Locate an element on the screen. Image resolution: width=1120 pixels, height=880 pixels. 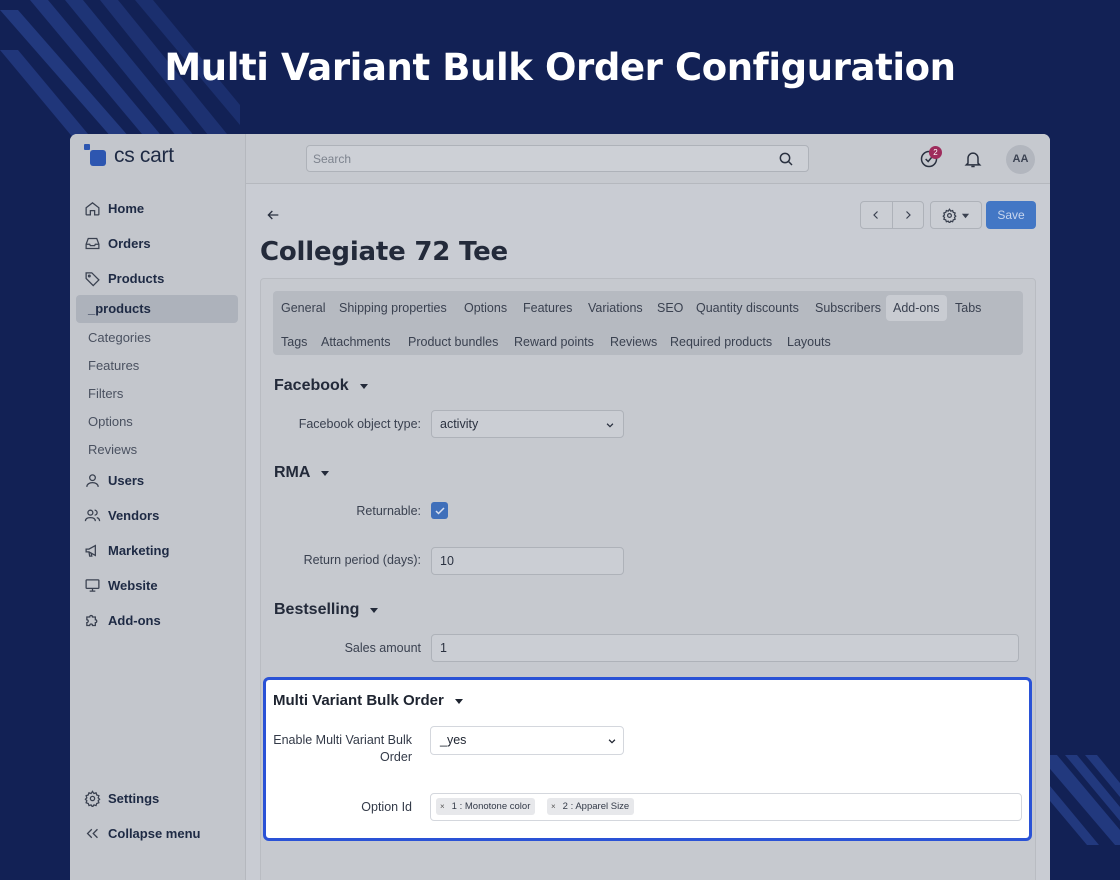
sidebar-item-orders: Orders is located at coordinates (117, 243).